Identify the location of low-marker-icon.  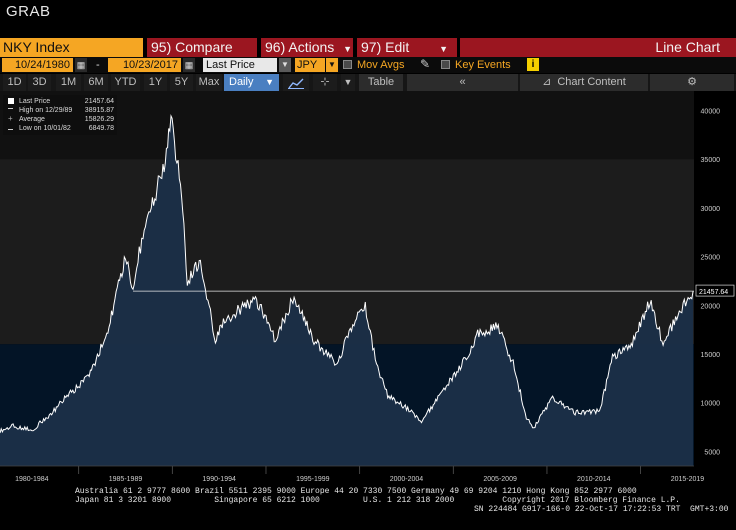
(10, 127).